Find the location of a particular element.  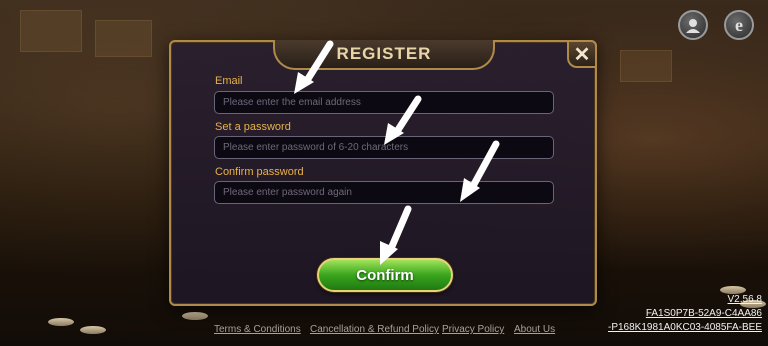

terms-link: Terms & Conditions is located at coordinates (257, 329).